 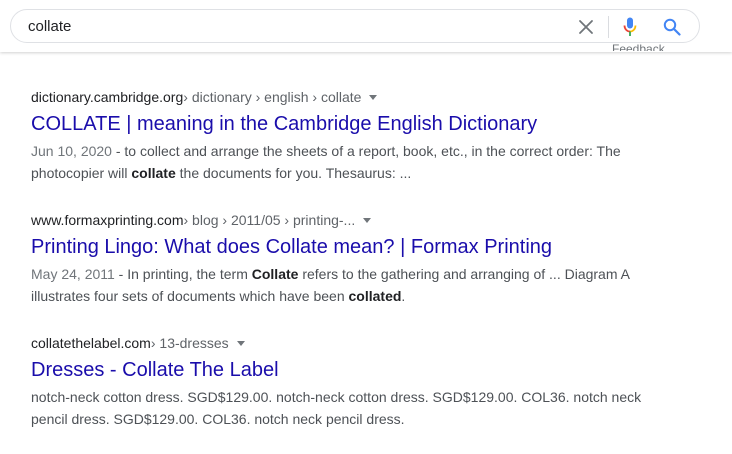 I want to click on search-box, so click(x=355, y=26).